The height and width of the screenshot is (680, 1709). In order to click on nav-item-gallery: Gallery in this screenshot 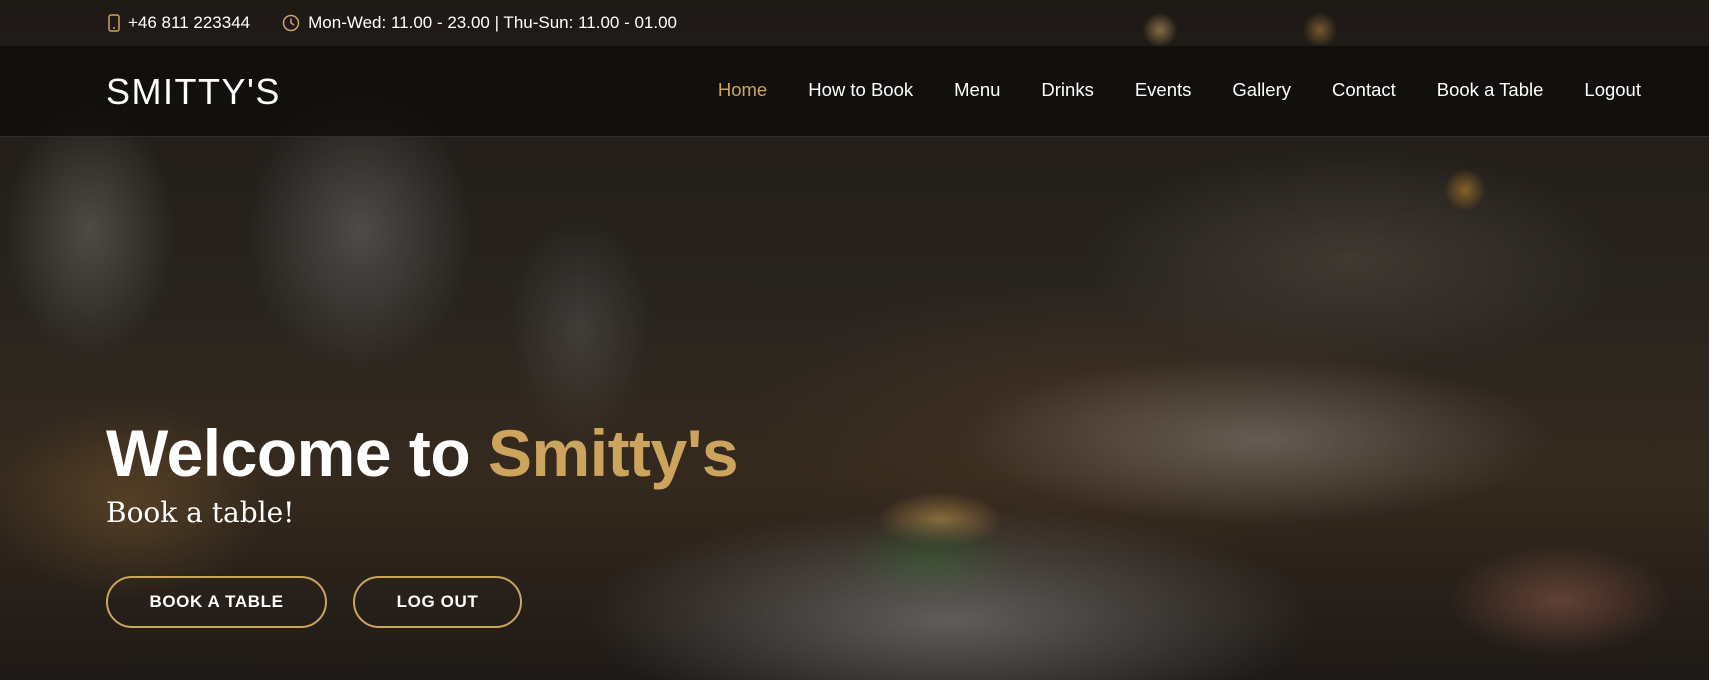, I will do `click(1261, 90)`.